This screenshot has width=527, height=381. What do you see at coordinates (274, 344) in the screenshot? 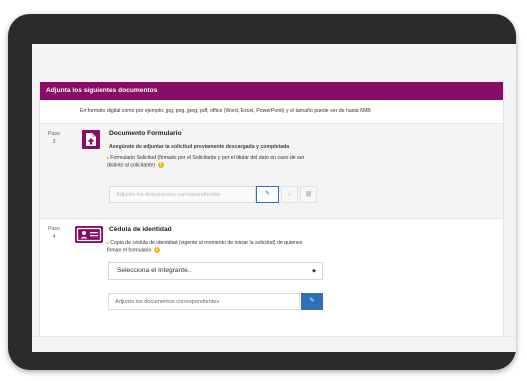
I see `bottom-bar` at bounding box center [274, 344].